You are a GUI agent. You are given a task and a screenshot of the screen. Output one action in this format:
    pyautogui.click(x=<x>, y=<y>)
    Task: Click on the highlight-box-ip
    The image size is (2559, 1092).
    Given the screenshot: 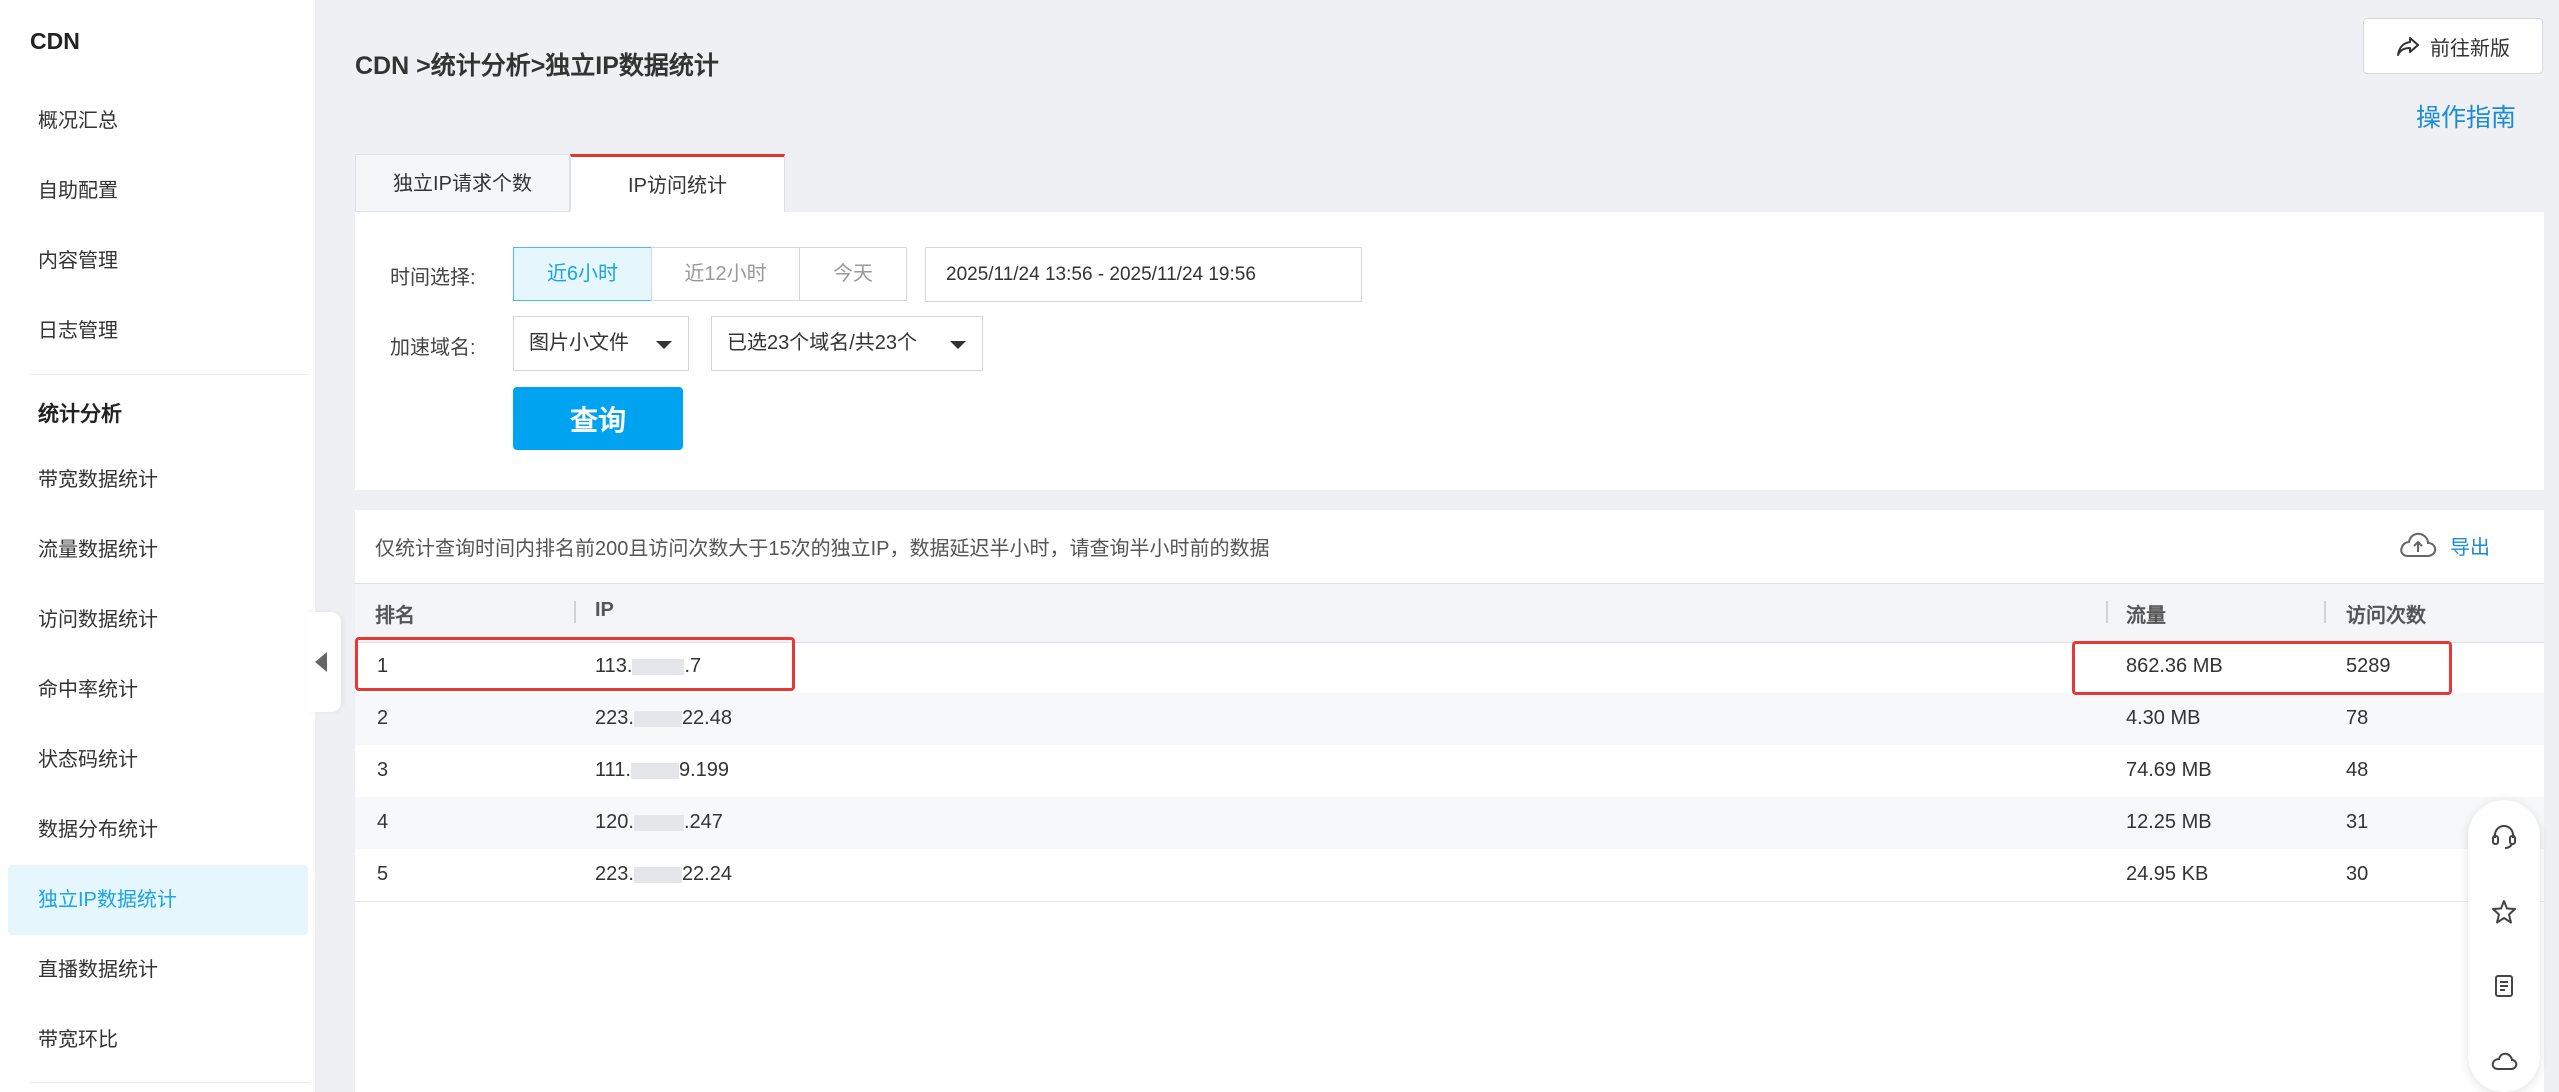 What is the action you would take?
    pyautogui.click(x=575, y=664)
    